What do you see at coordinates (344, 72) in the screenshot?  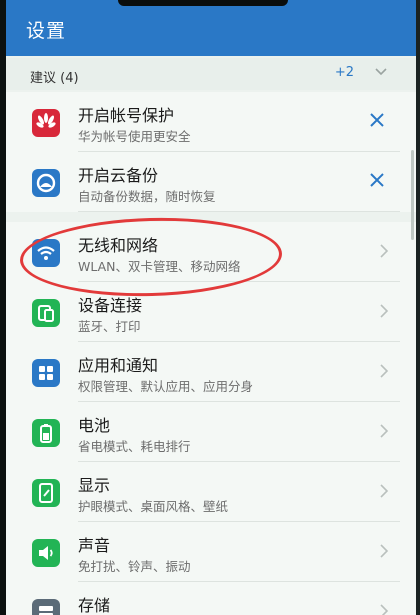 I see `suggestions-count: +2` at bounding box center [344, 72].